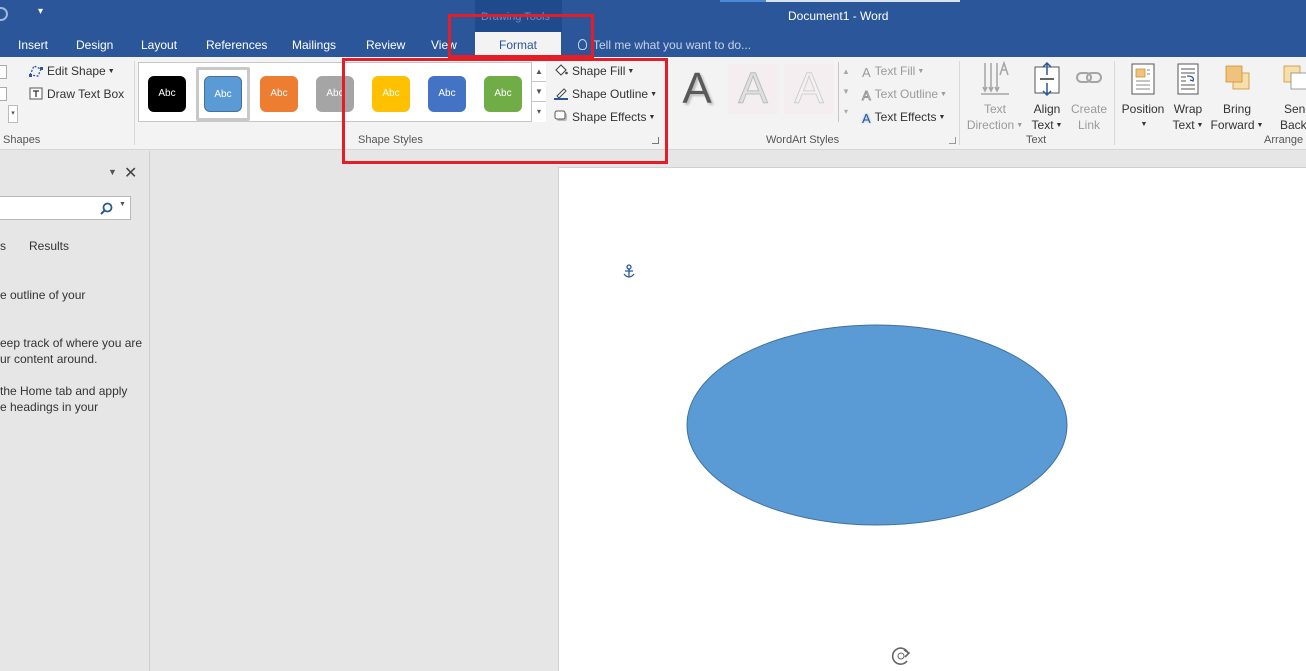 Image resolution: width=1306 pixels, height=671 pixels. I want to click on wordart-style-shadow: A, so click(697, 89).